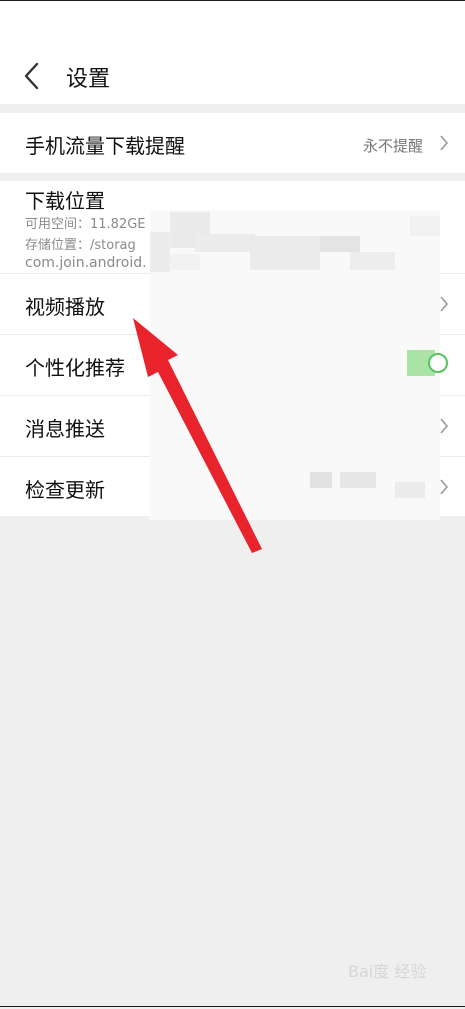  What do you see at coordinates (232, 1006) in the screenshot?
I see `bottom-border` at bounding box center [232, 1006].